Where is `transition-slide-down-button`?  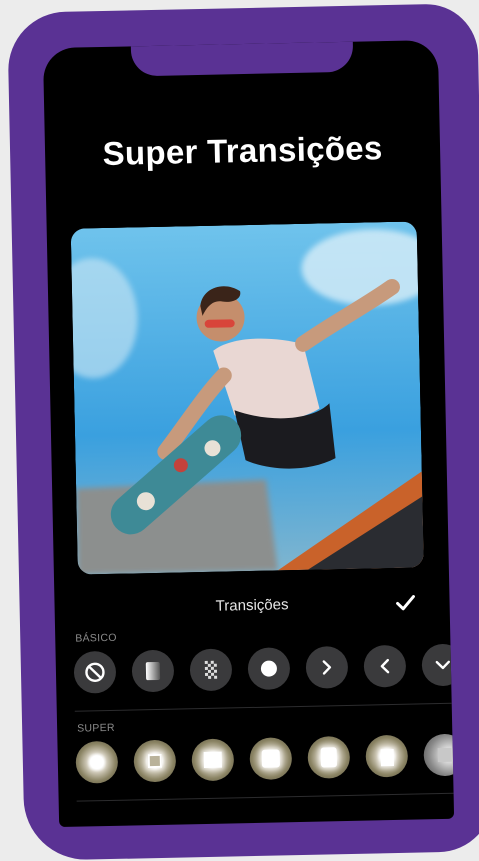
transition-slide-down-button is located at coordinates (438, 665).